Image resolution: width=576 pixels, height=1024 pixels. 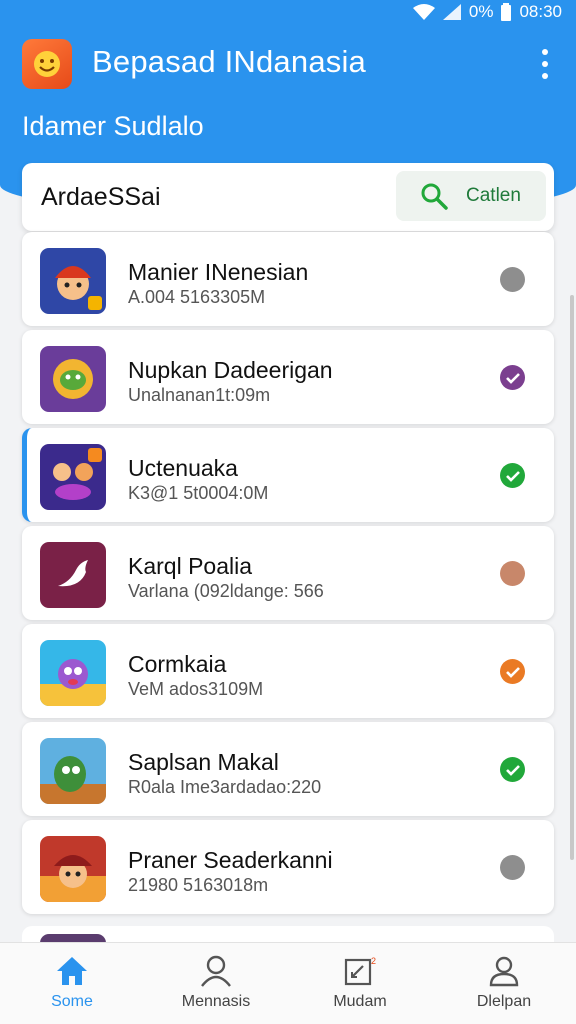 I want to click on list-item: Saplsan Makal R0ala Ime3ardadao:220, so click(x=288, y=769).